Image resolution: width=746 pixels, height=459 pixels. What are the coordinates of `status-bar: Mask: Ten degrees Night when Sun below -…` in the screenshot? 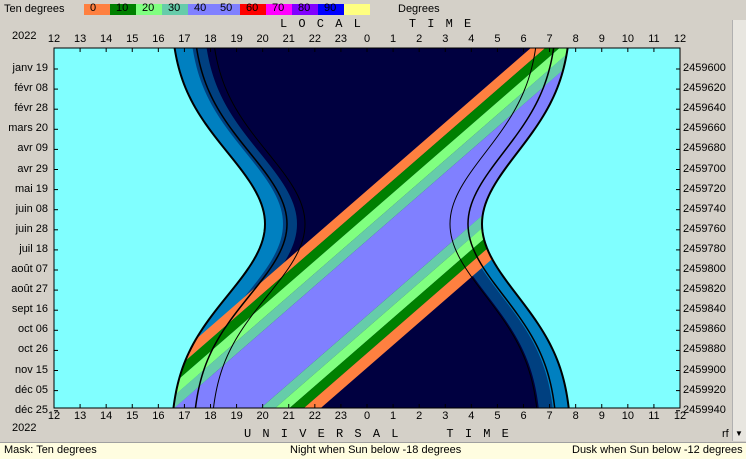 It's located at (373, 450).